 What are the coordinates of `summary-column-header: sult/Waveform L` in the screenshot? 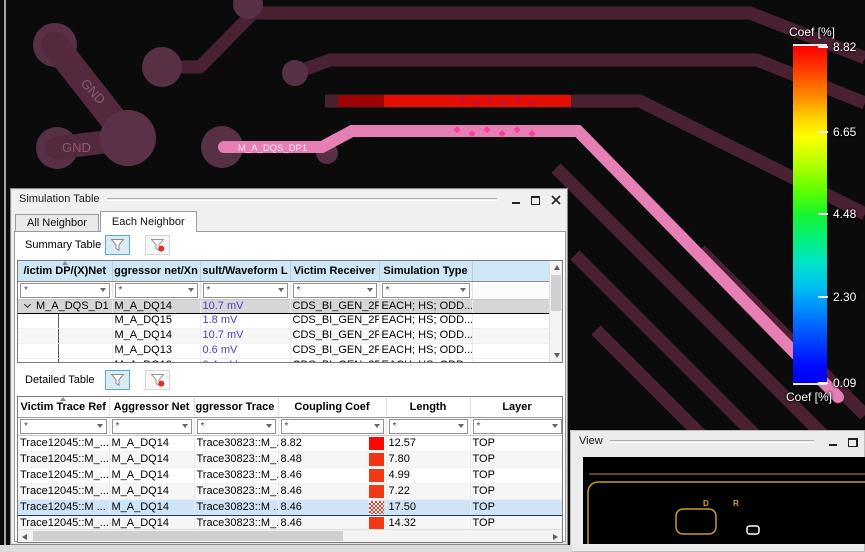 It's located at (245, 271).